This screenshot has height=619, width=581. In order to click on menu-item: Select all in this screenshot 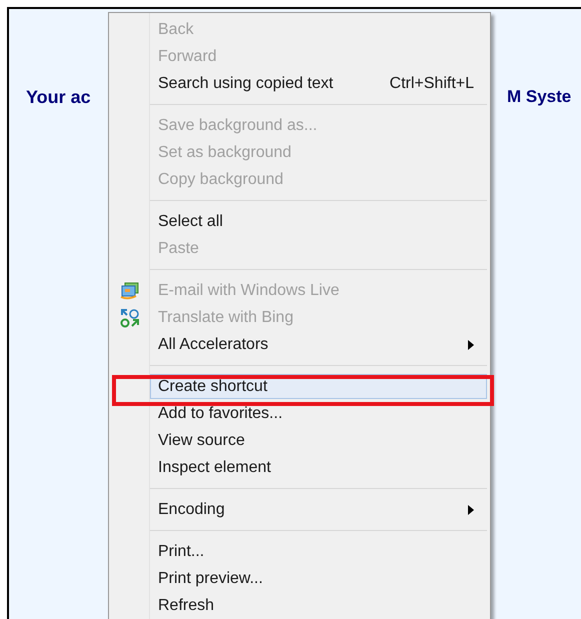, I will do `click(318, 221)`.